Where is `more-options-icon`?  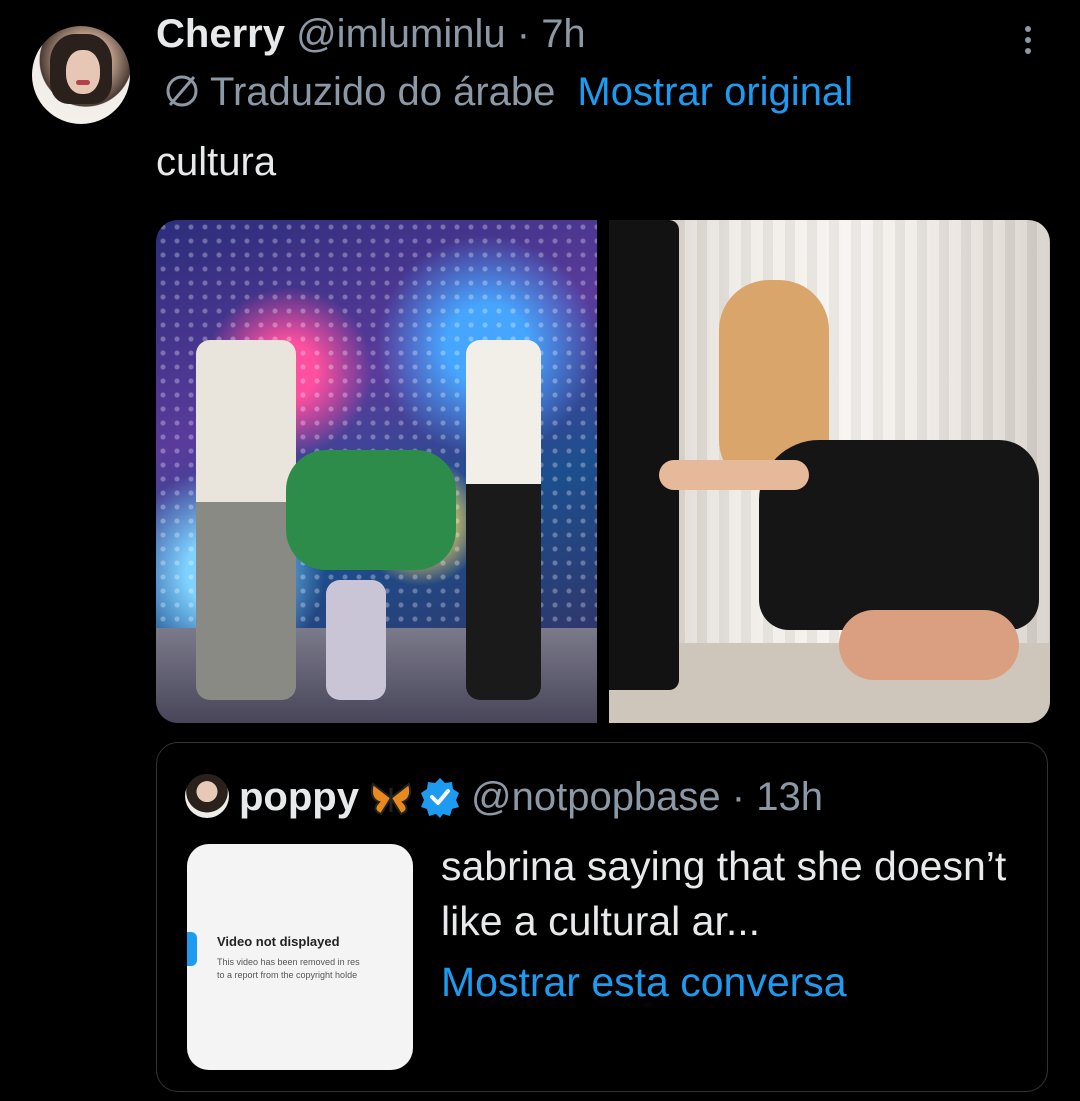 more-options-icon is located at coordinates (1028, 43).